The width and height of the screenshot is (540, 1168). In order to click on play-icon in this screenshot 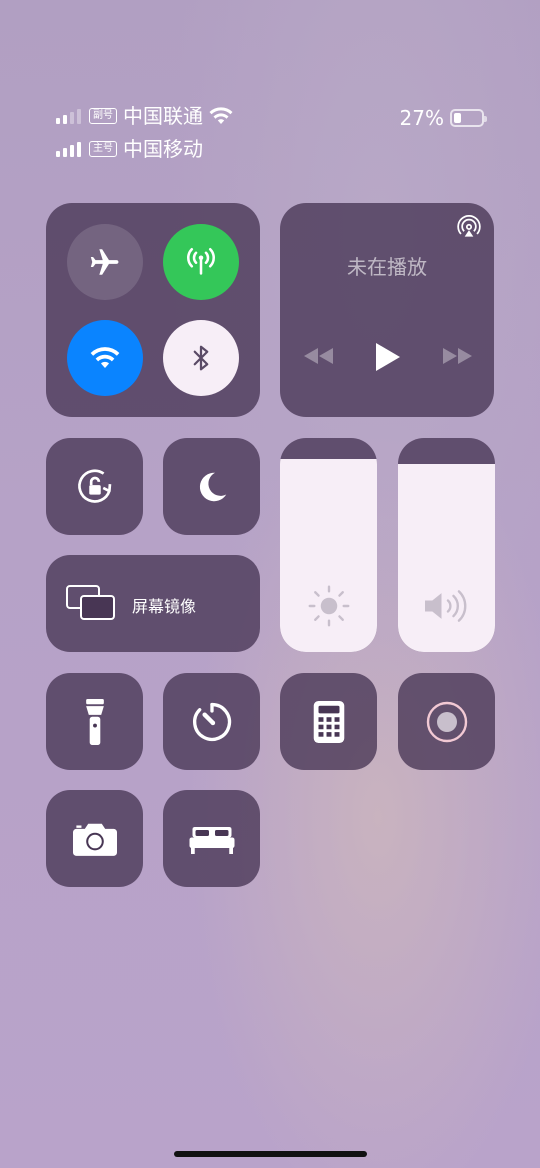, I will do `click(388, 357)`.